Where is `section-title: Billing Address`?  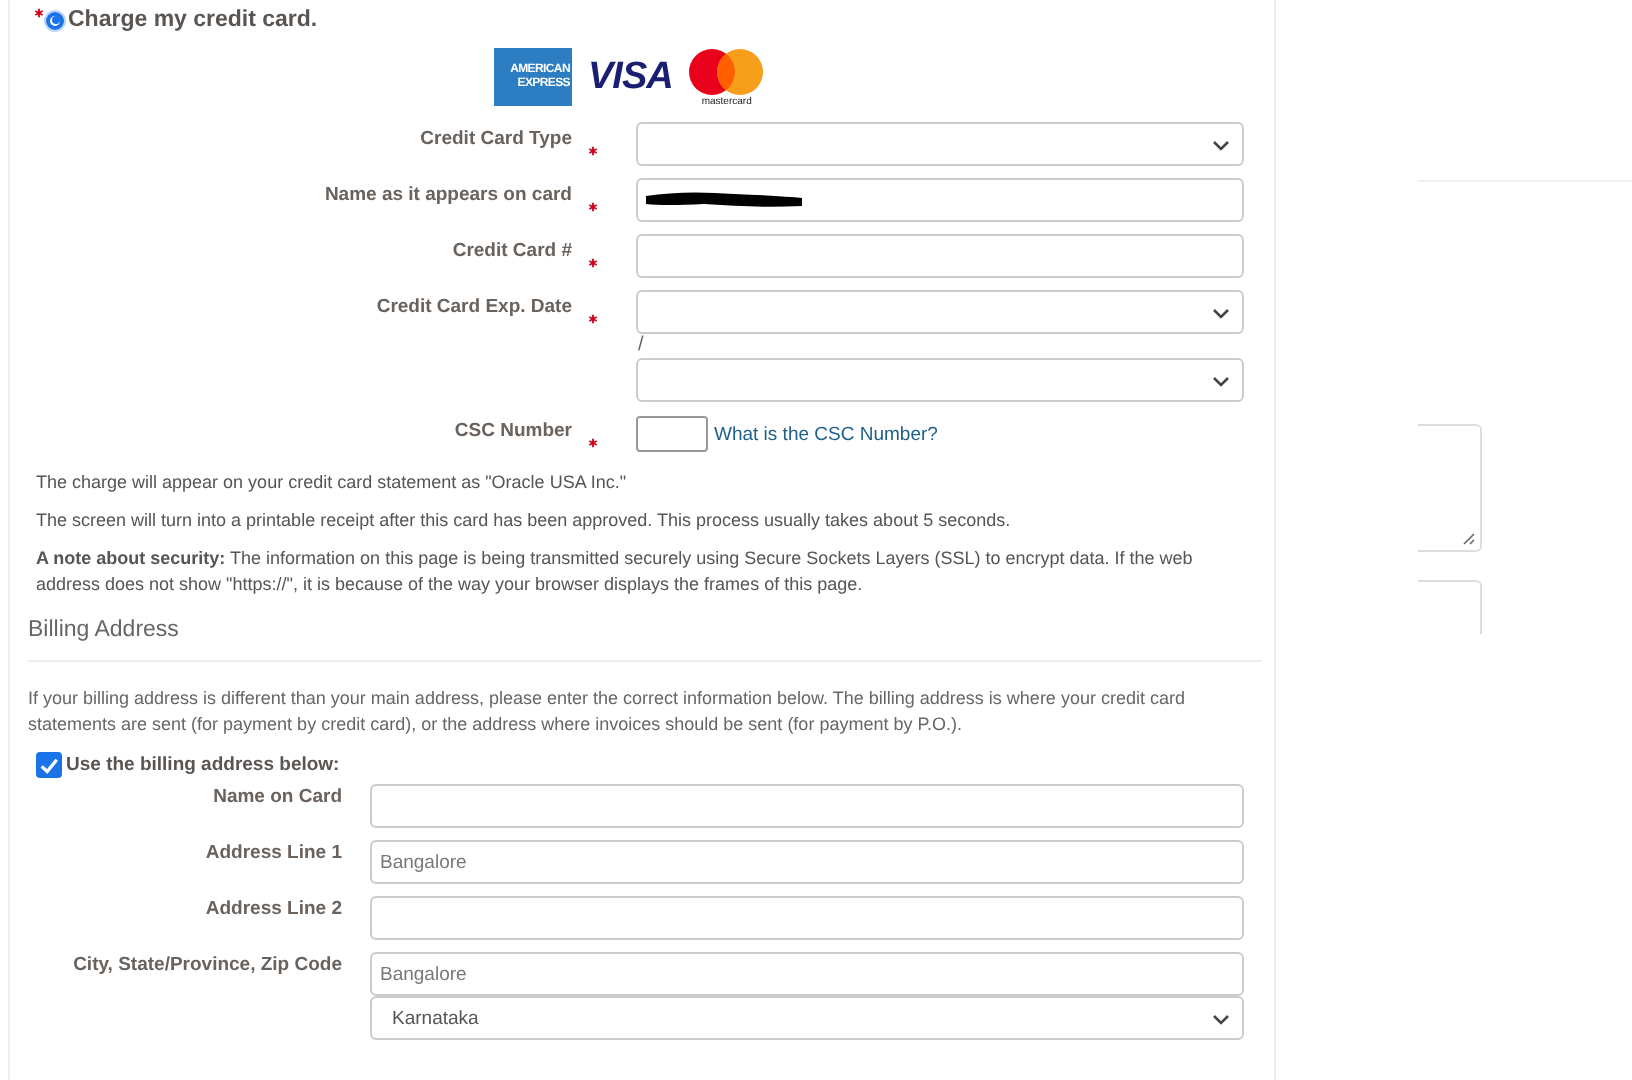 section-title: Billing Address is located at coordinates (104, 630).